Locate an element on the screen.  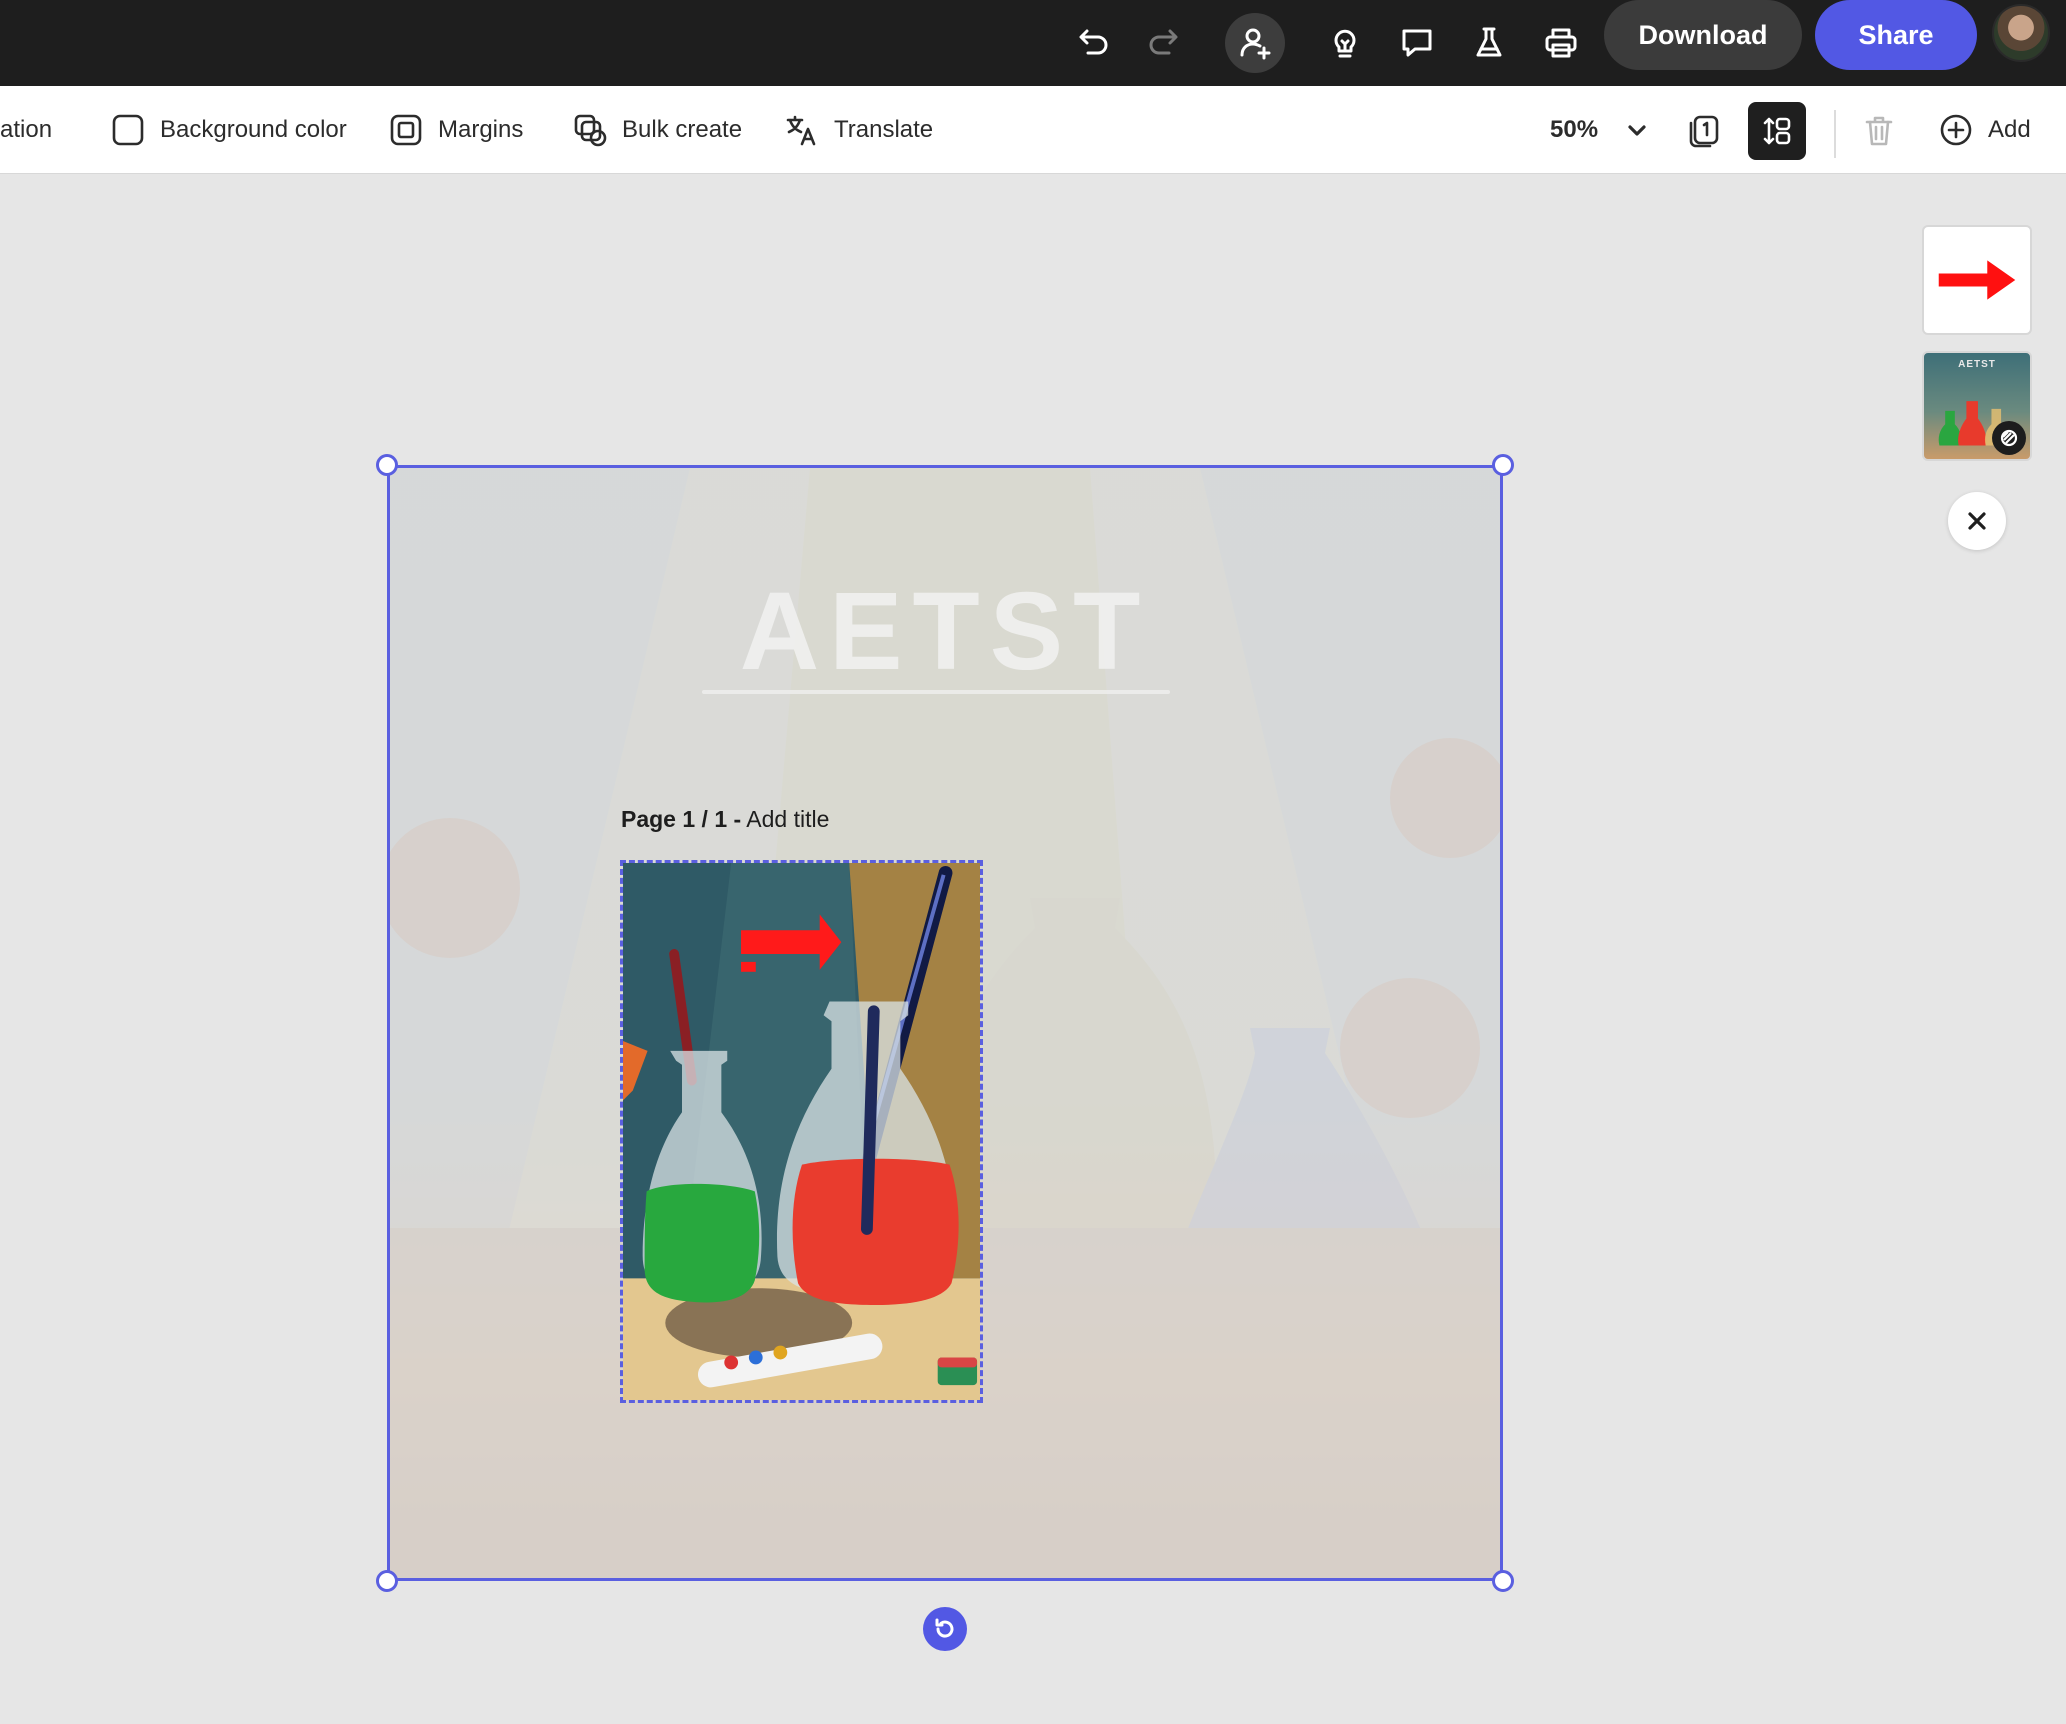
page-title-placeholder: Add title is located at coordinates (785, 819).